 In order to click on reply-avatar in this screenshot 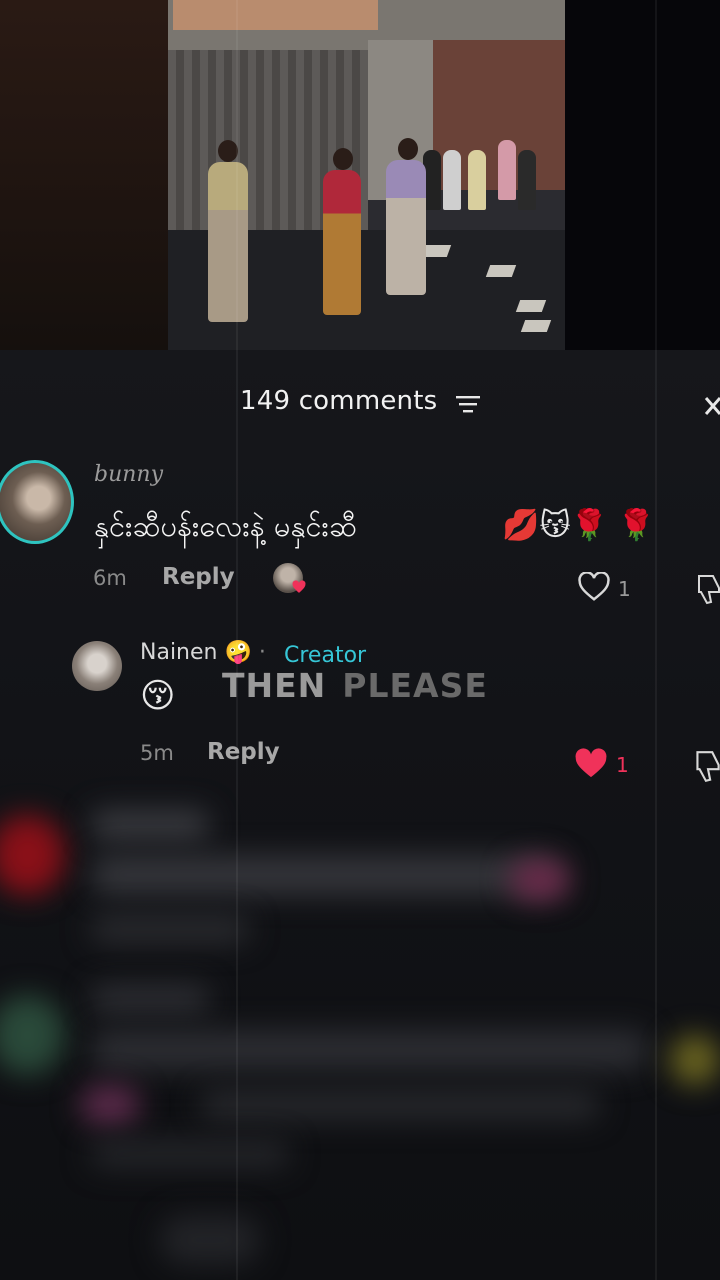, I will do `click(97, 666)`.